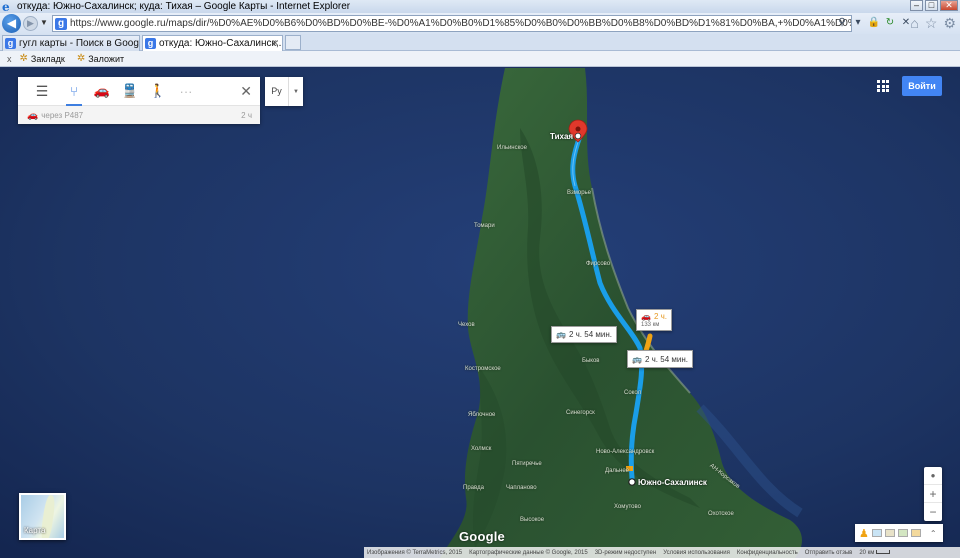  Describe the element at coordinates (42, 516) in the screenshot. I see `map-type-toggle: Карта` at that location.